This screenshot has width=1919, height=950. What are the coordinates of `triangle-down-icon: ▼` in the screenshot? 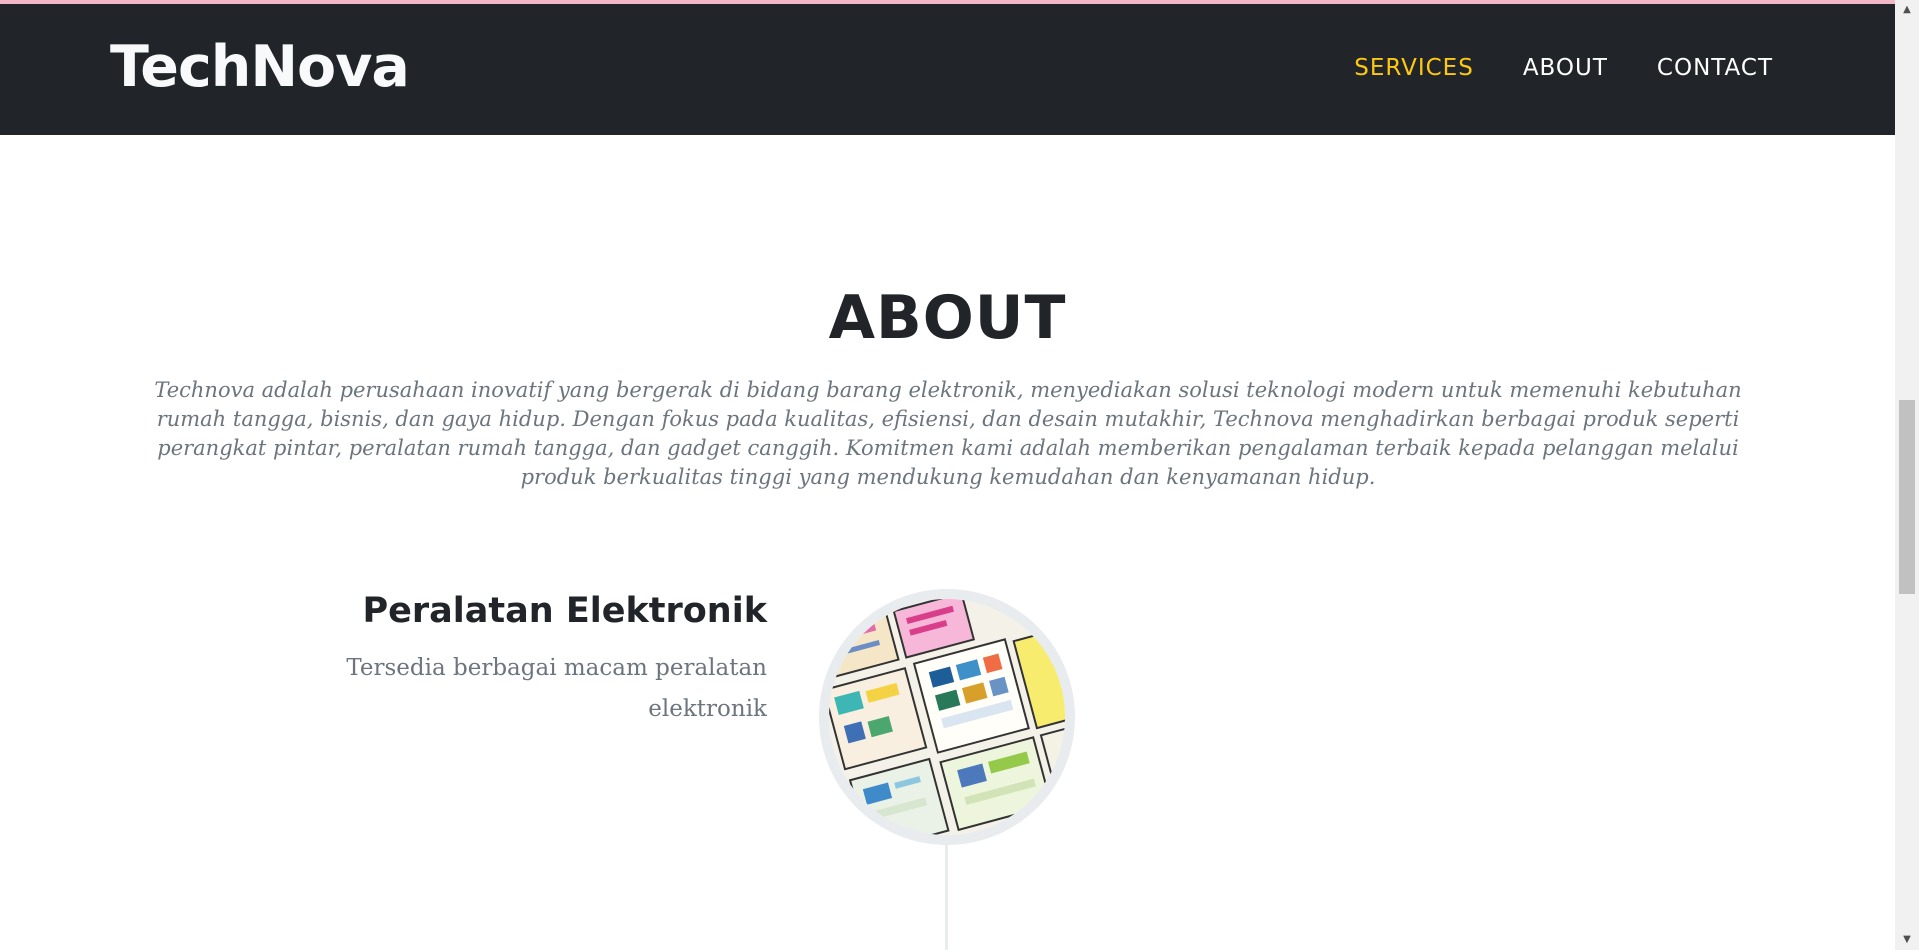 It's located at (1907, 939).